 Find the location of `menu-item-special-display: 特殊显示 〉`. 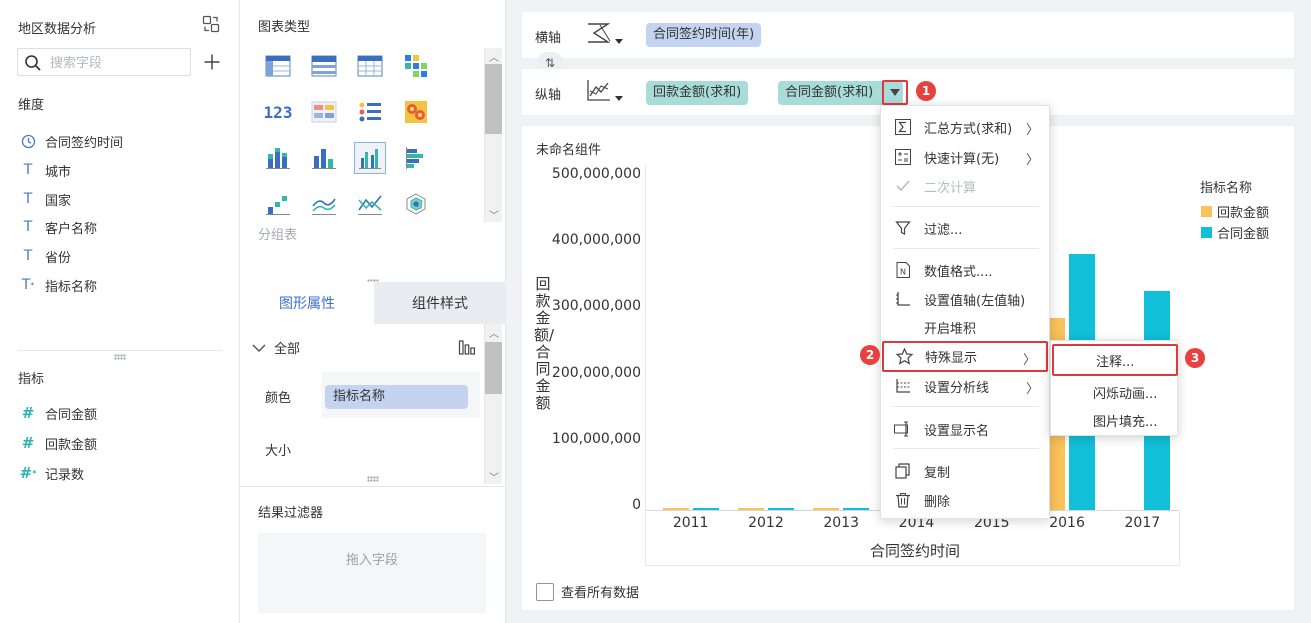

menu-item-special-display: 特殊显示 〉 is located at coordinates (965, 356).